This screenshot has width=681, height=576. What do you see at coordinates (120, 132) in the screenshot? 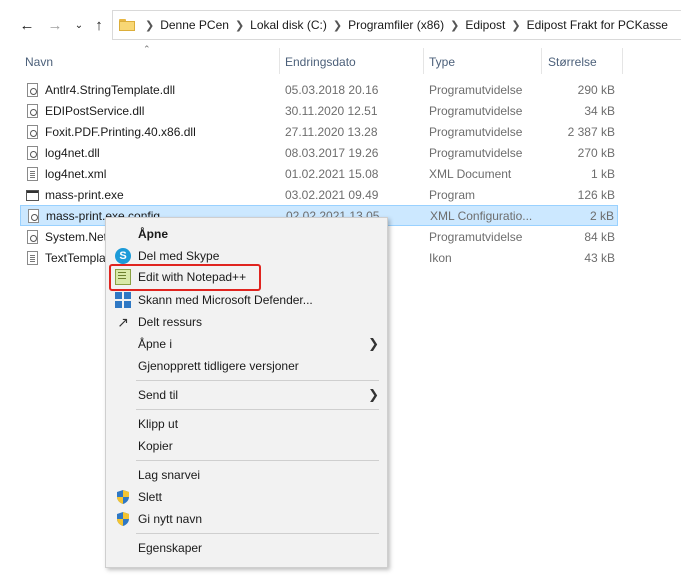
I see `file-name: Foxit.PDF.Printing.40.x86.dll` at bounding box center [120, 132].